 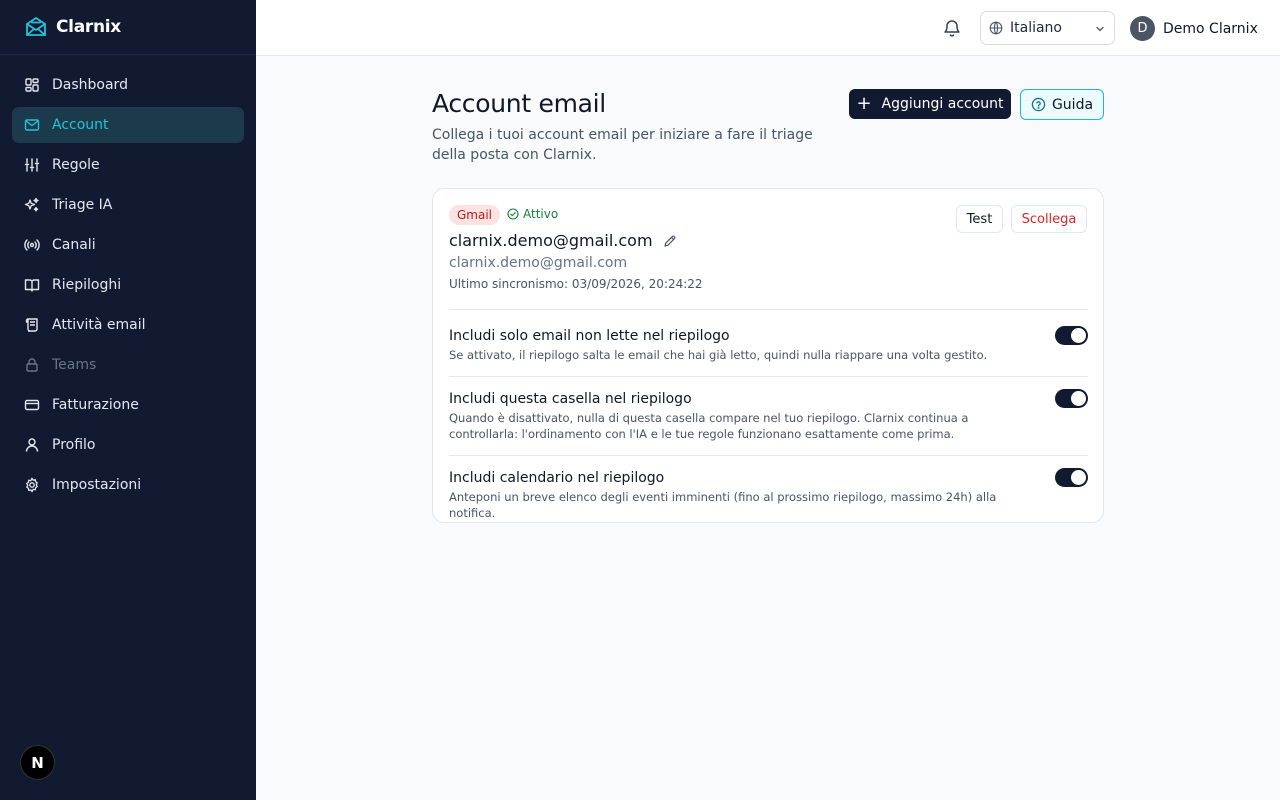 I want to click on dev-badge: N, so click(x=37, y=762).